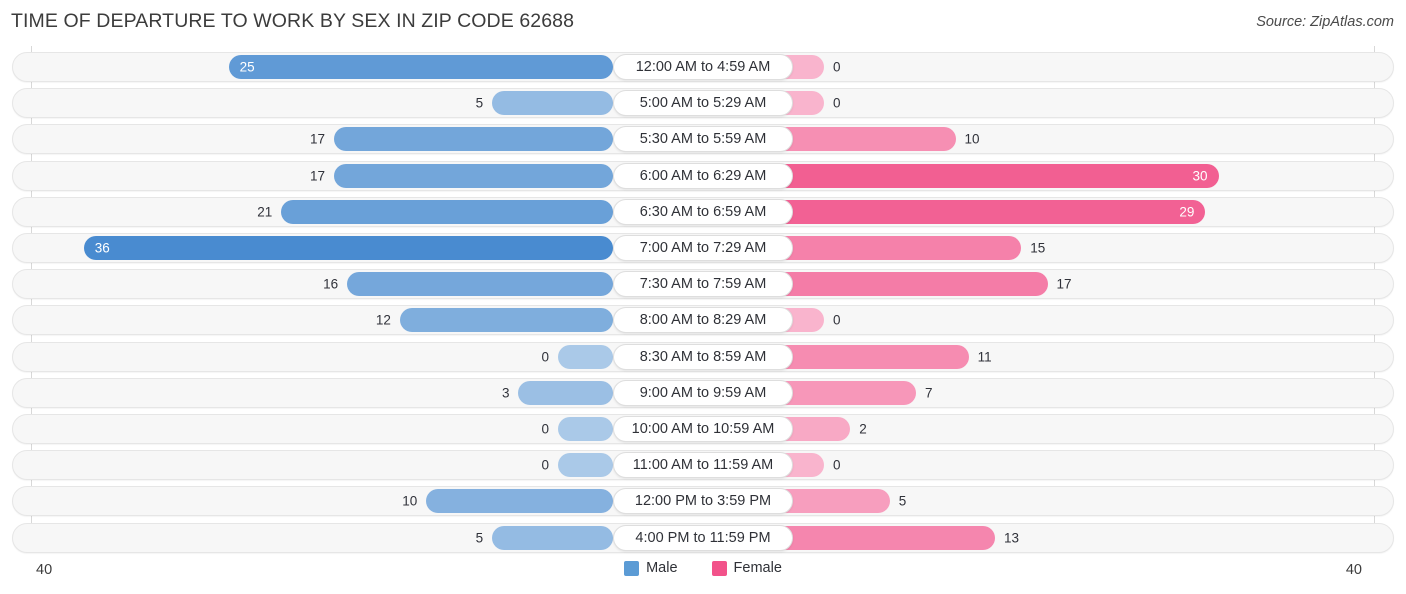  Describe the element at coordinates (265, 212) in the screenshot. I see `male-value-label: 21` at that location.